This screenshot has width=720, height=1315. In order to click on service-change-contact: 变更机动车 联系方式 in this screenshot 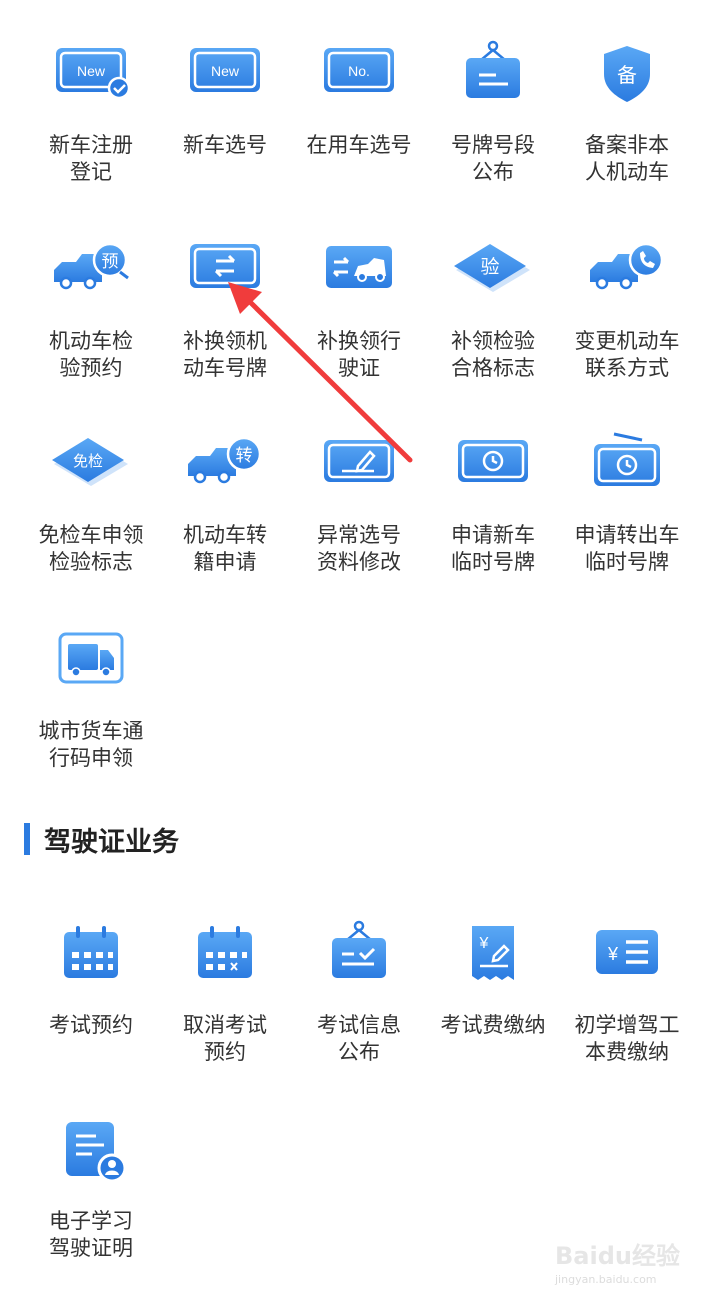, I will do `click(627, 309)`.